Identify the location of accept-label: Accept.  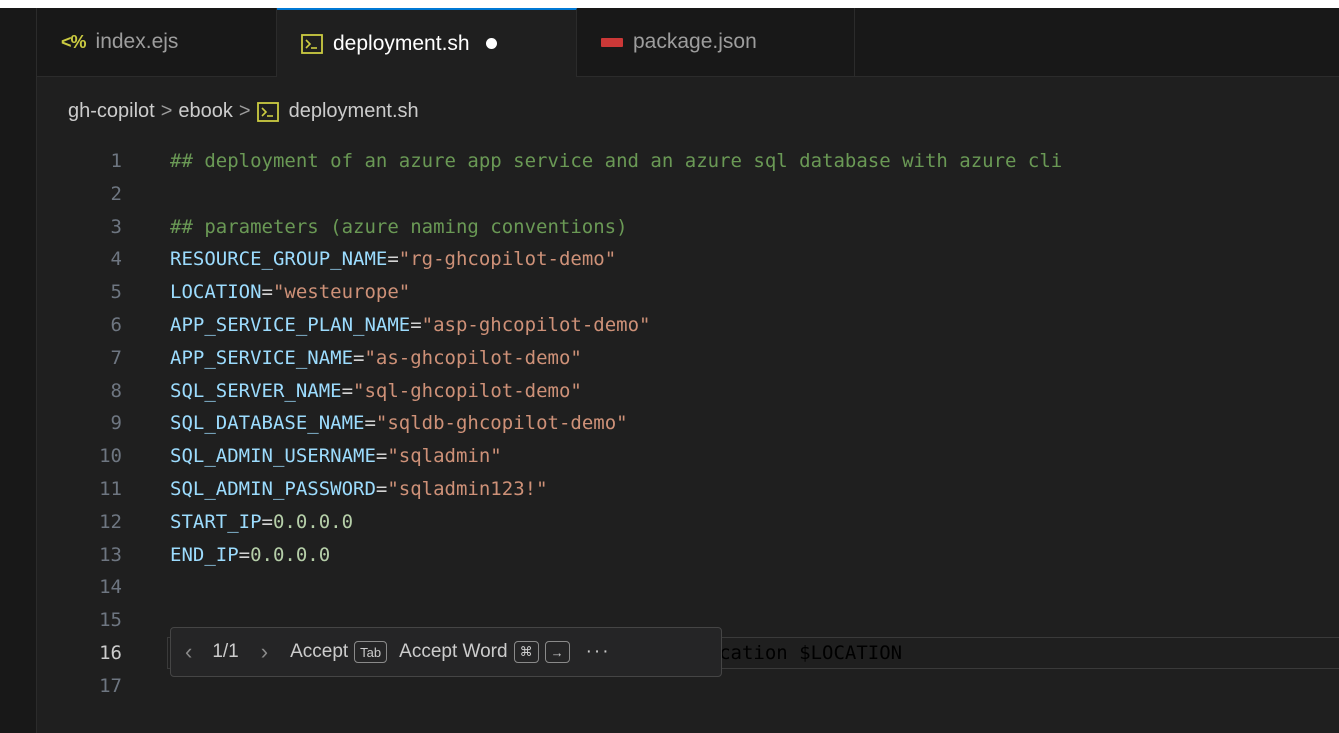
(319, 651).